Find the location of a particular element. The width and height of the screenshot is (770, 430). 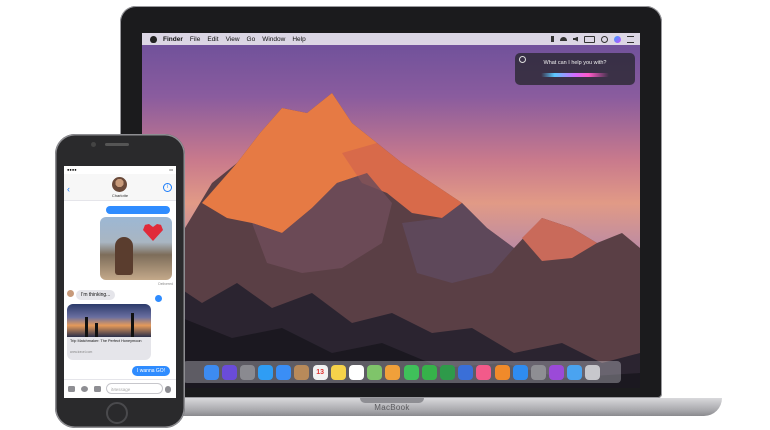

info-icon: i is located at coordinates (167, 187).